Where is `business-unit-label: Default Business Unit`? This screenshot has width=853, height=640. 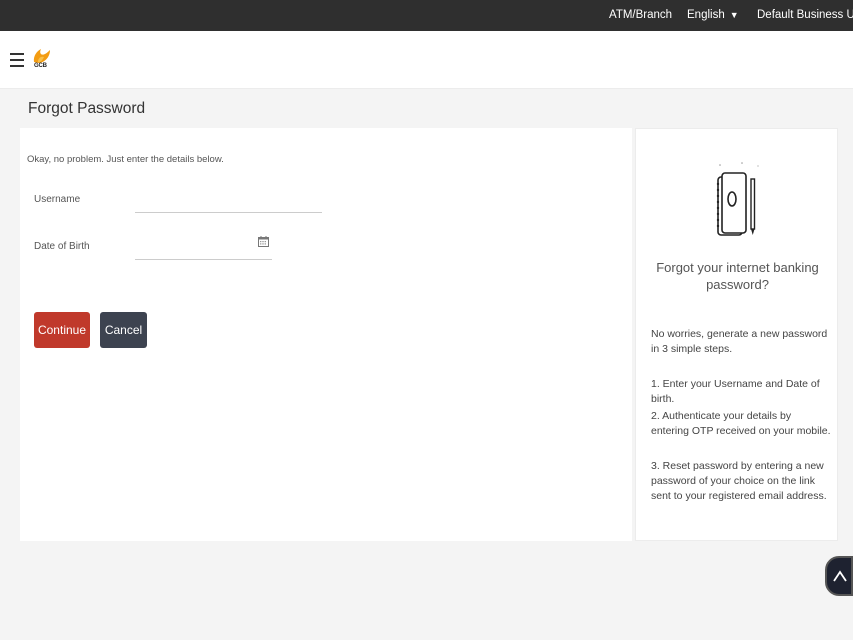 business-unit-label: Default Business Unit is located at coordinates (805, 15).